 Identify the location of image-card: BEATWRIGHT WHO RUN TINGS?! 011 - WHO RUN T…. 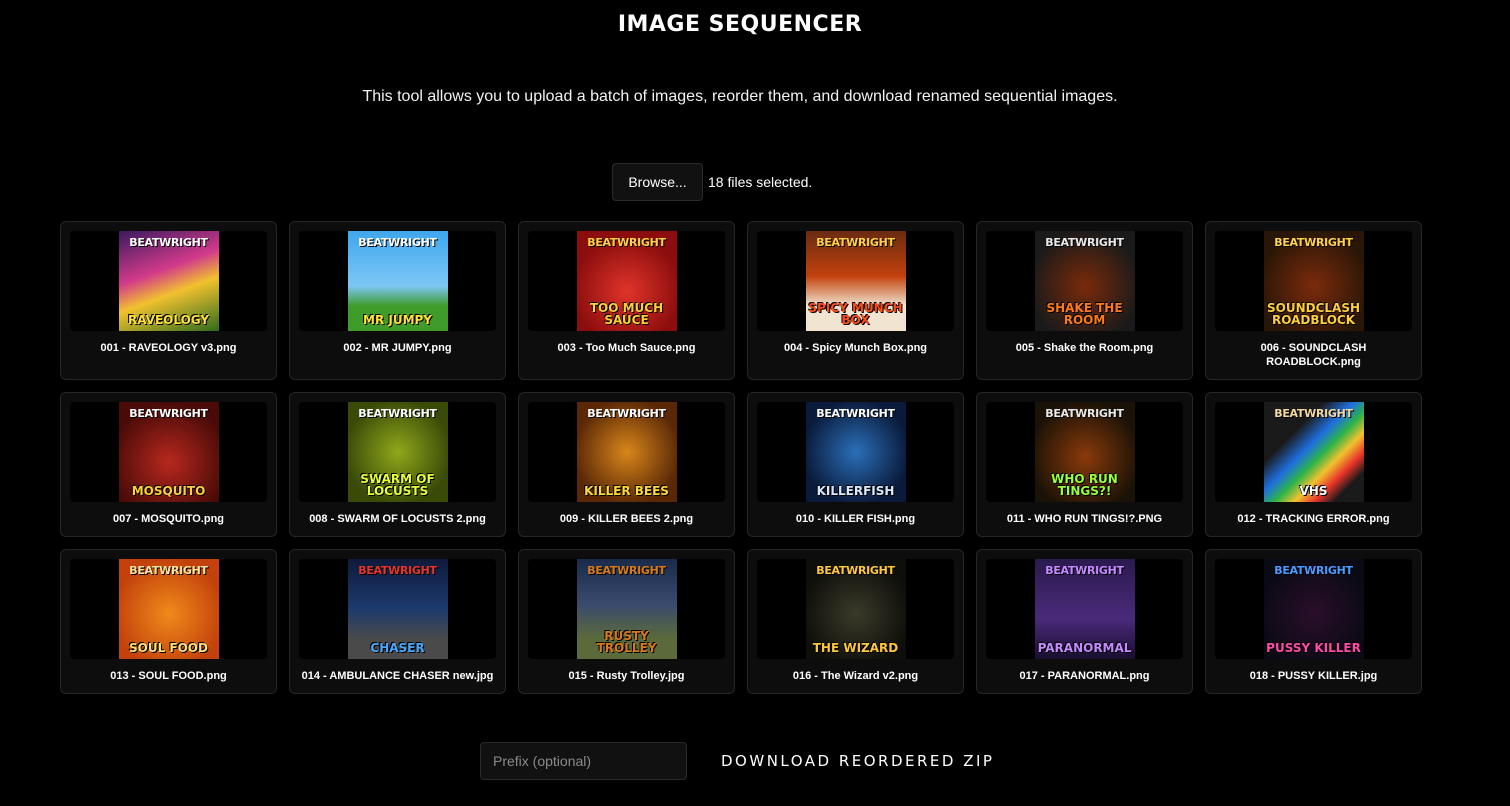
(1084, 464).